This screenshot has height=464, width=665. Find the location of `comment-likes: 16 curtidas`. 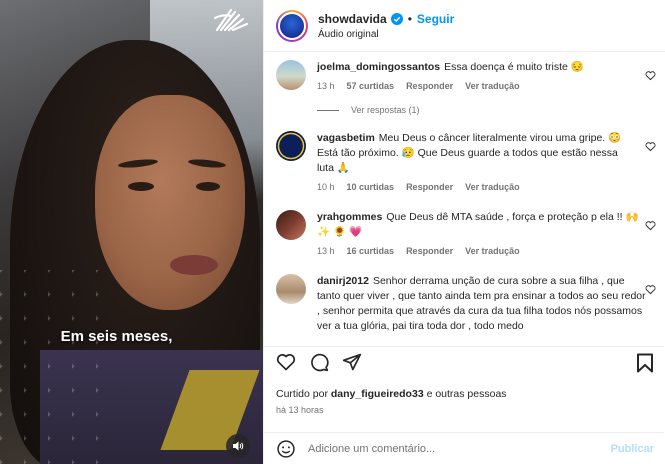

comment-likes: 16 curtidas is located at coordinates (371, 251).